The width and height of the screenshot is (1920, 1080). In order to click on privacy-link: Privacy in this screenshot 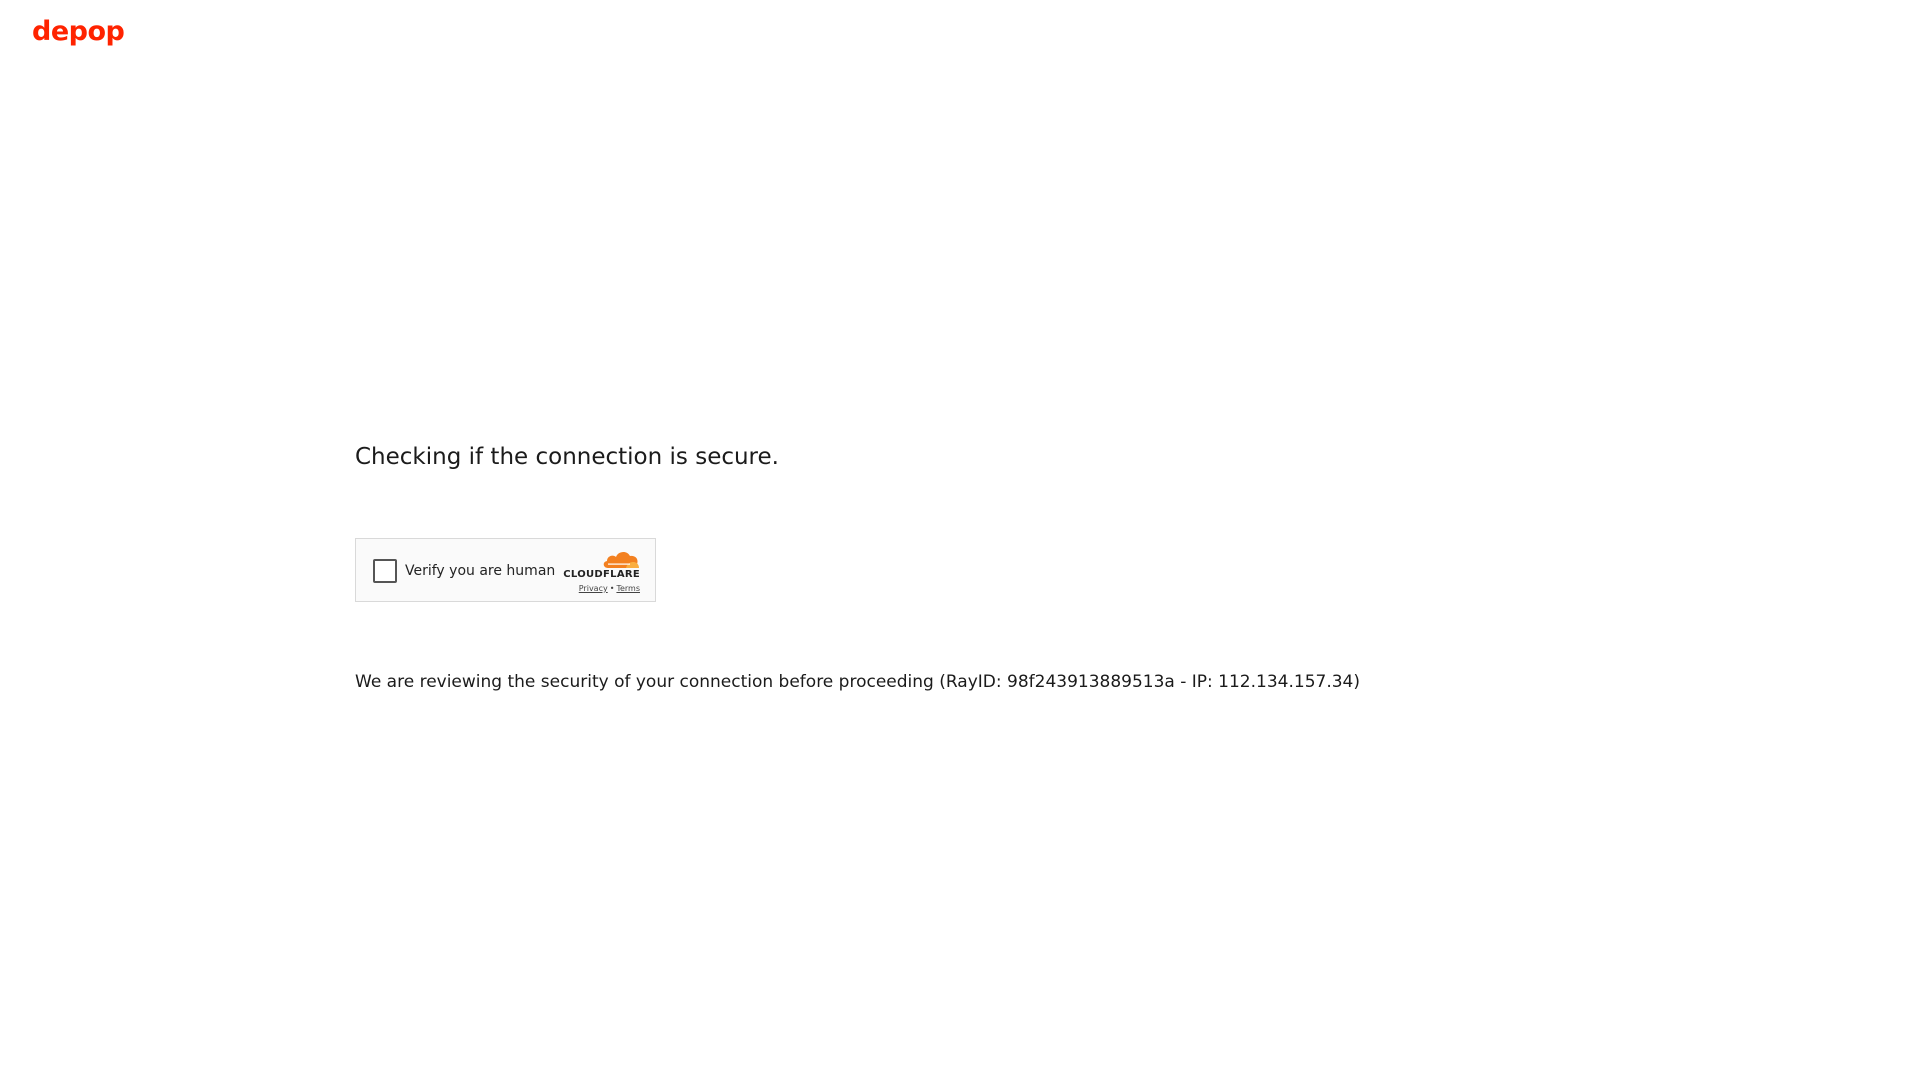, I will do `click(593, 588)`.